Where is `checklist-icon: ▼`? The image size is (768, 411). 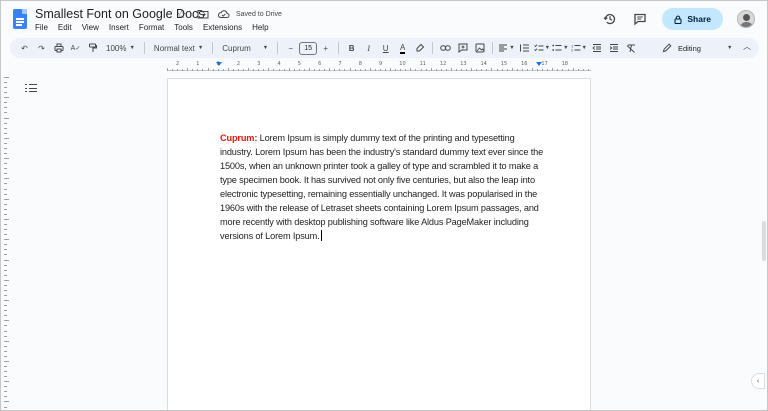 checklist-icon: ▼ is located at coordinates (541, 48).